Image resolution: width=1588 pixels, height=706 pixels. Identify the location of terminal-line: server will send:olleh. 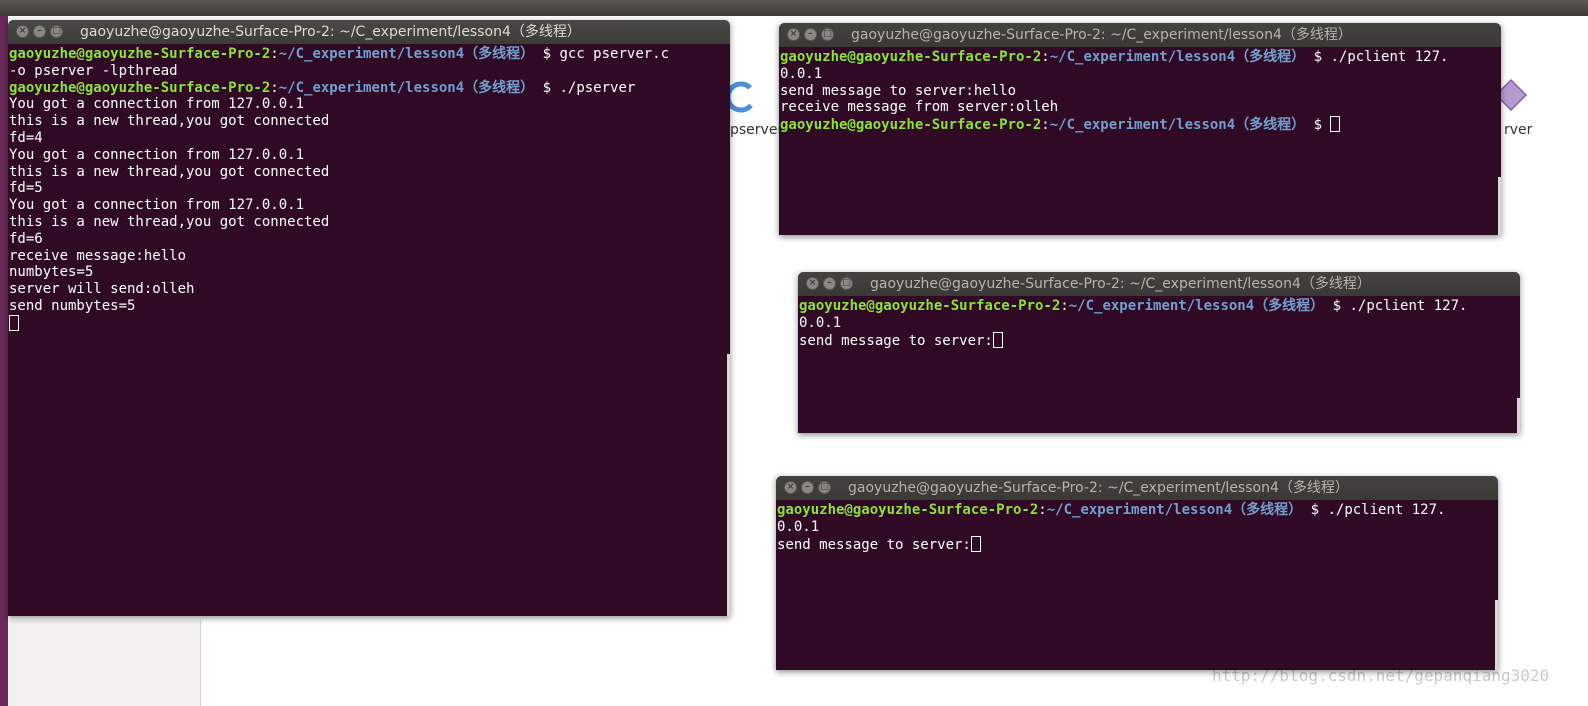
(102, 289).